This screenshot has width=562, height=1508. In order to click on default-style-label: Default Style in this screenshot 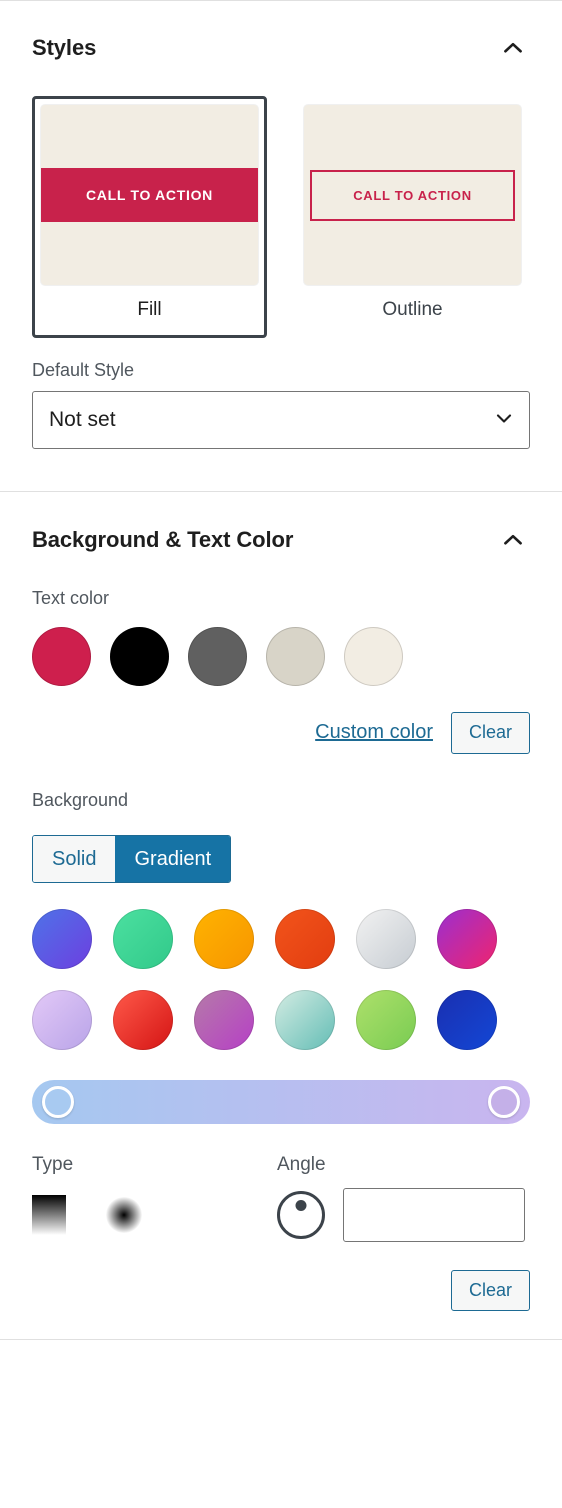, I will do `click(83, 370)`.